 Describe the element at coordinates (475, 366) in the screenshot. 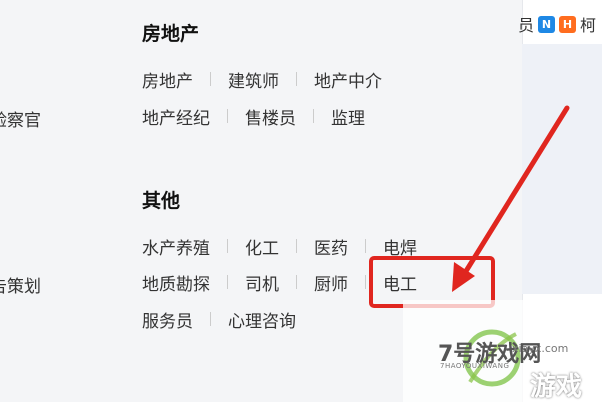

I see `watermark-pinyin: 7HAOYOUXIWANG` at that location.